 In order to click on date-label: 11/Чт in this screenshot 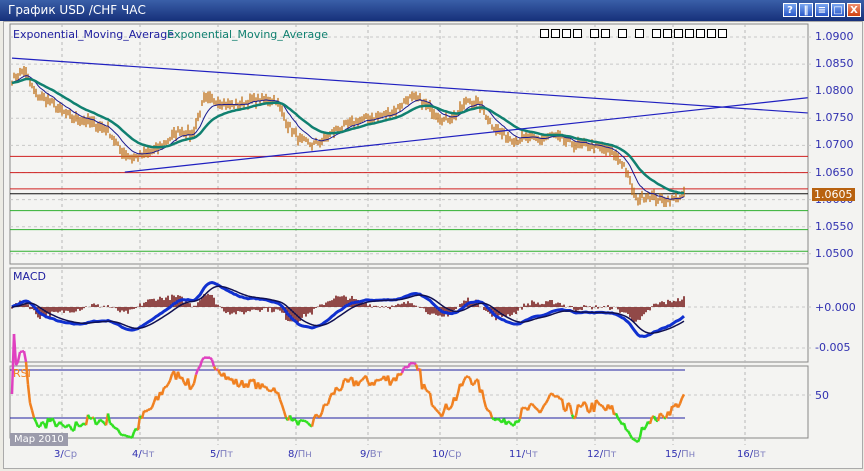, I will do `click(523, 454)`.